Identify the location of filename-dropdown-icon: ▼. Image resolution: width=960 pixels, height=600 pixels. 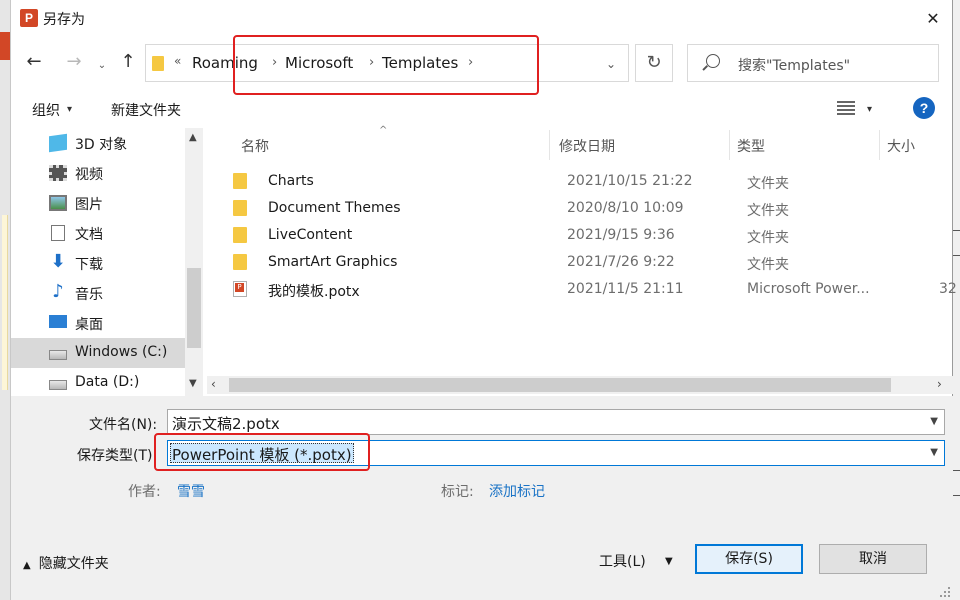
(934, 421).